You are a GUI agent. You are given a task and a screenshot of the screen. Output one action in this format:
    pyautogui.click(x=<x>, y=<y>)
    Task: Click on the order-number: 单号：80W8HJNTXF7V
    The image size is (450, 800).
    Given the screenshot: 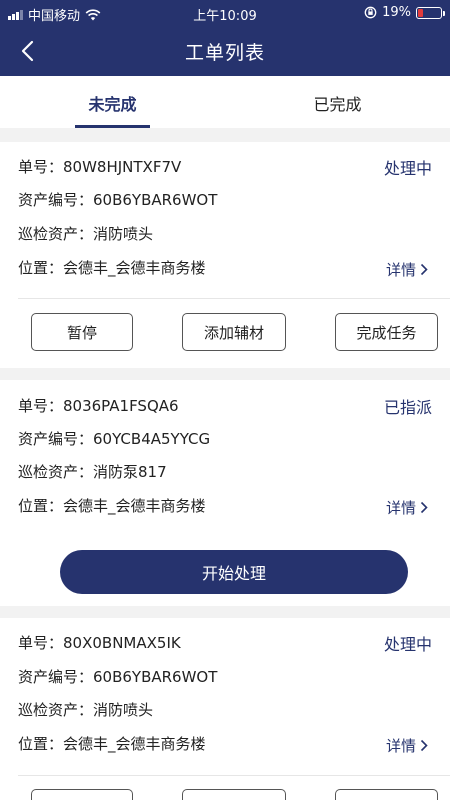 What is the action you would take?
    pyautogui.click(x=100, y=167)
    